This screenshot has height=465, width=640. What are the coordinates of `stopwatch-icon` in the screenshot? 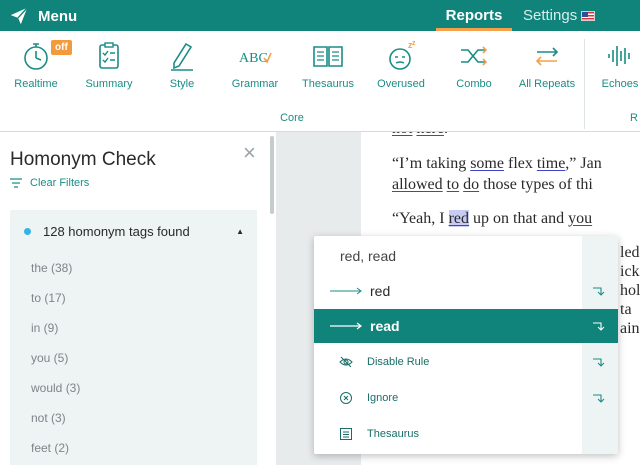 It's located at (36, 56).